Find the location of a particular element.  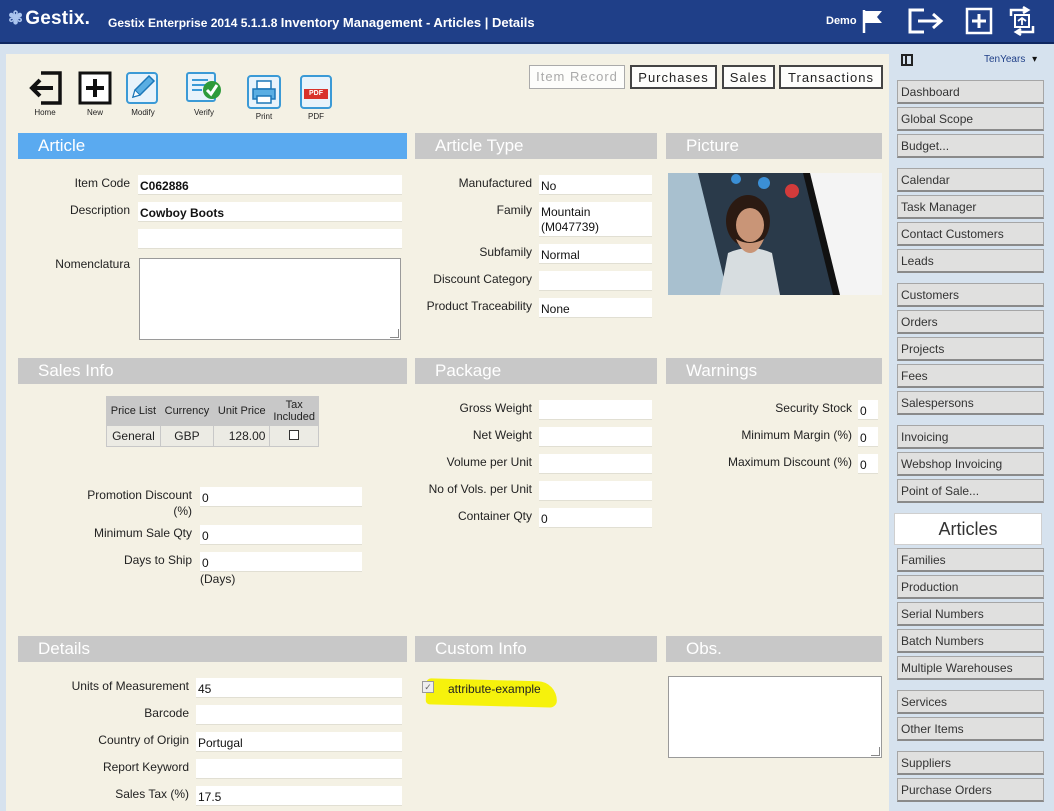

company-selector: TenYears ▾ is located at coordinates (1010, 59).